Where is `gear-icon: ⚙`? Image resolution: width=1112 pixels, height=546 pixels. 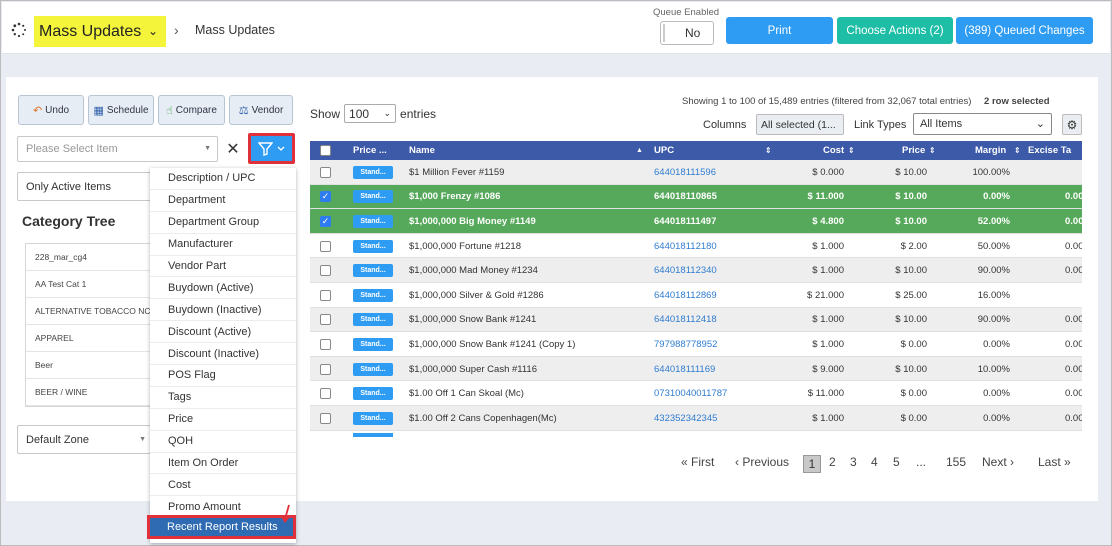 gear-icon: ⚙ is located at coordinates (1072, 124).